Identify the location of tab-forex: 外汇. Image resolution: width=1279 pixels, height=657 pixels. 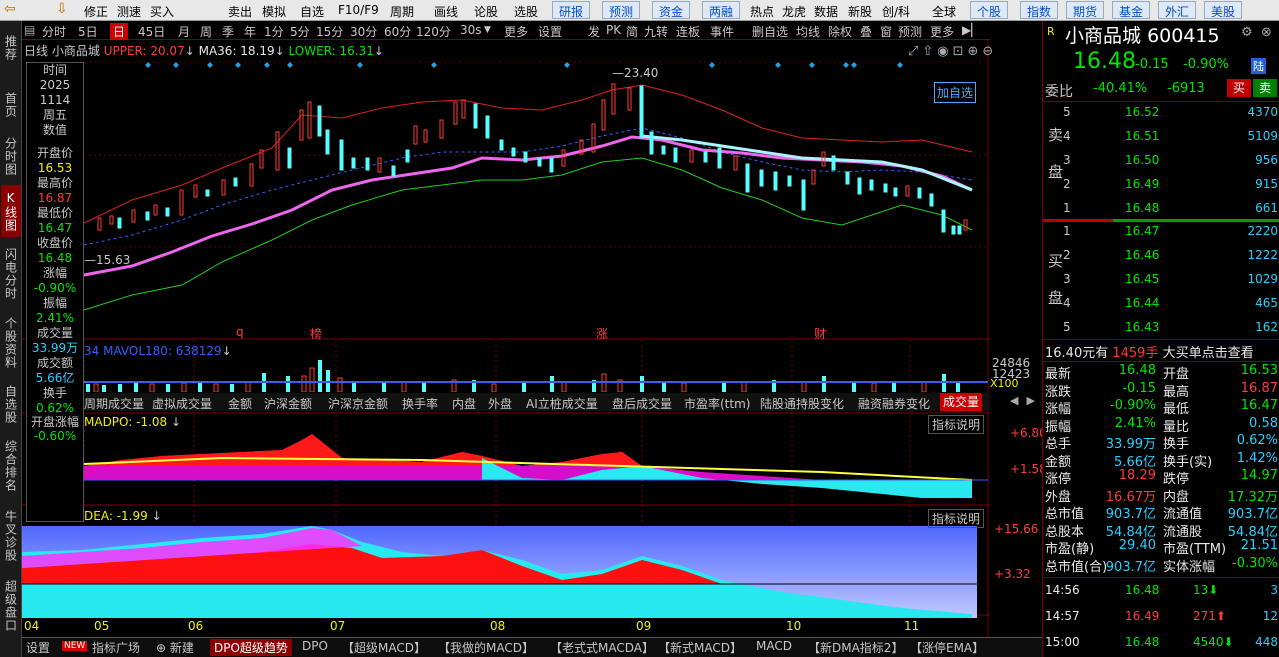
(1177, 10).